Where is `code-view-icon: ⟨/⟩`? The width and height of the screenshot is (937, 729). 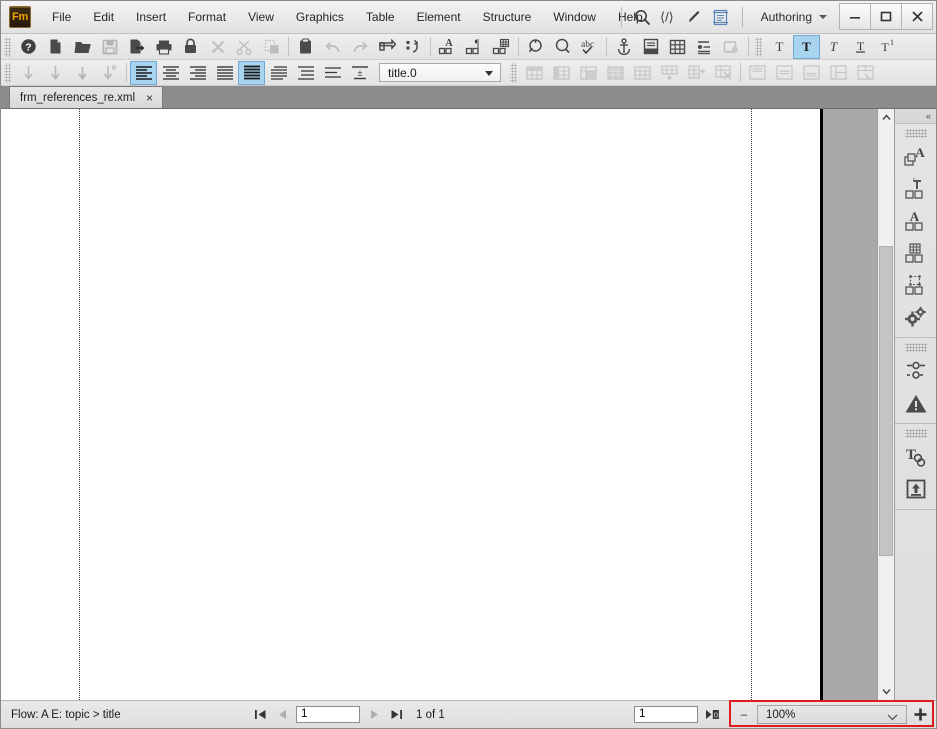
code-view-icon: ⟨/⟩ is located at coordinates (669, 17).